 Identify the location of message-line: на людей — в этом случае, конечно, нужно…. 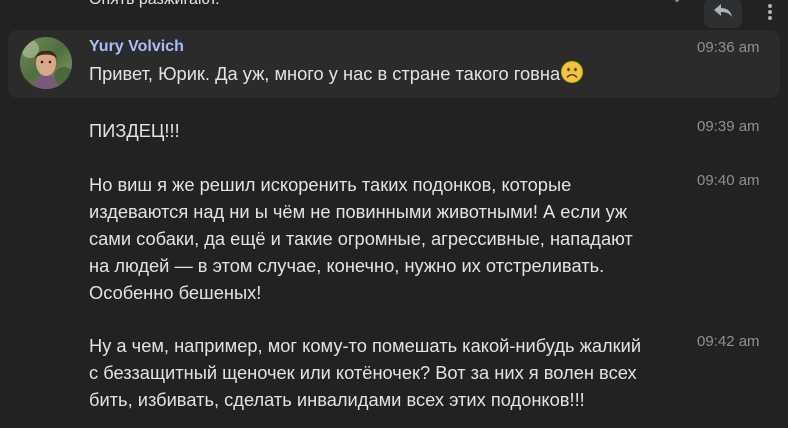
(347, 265).